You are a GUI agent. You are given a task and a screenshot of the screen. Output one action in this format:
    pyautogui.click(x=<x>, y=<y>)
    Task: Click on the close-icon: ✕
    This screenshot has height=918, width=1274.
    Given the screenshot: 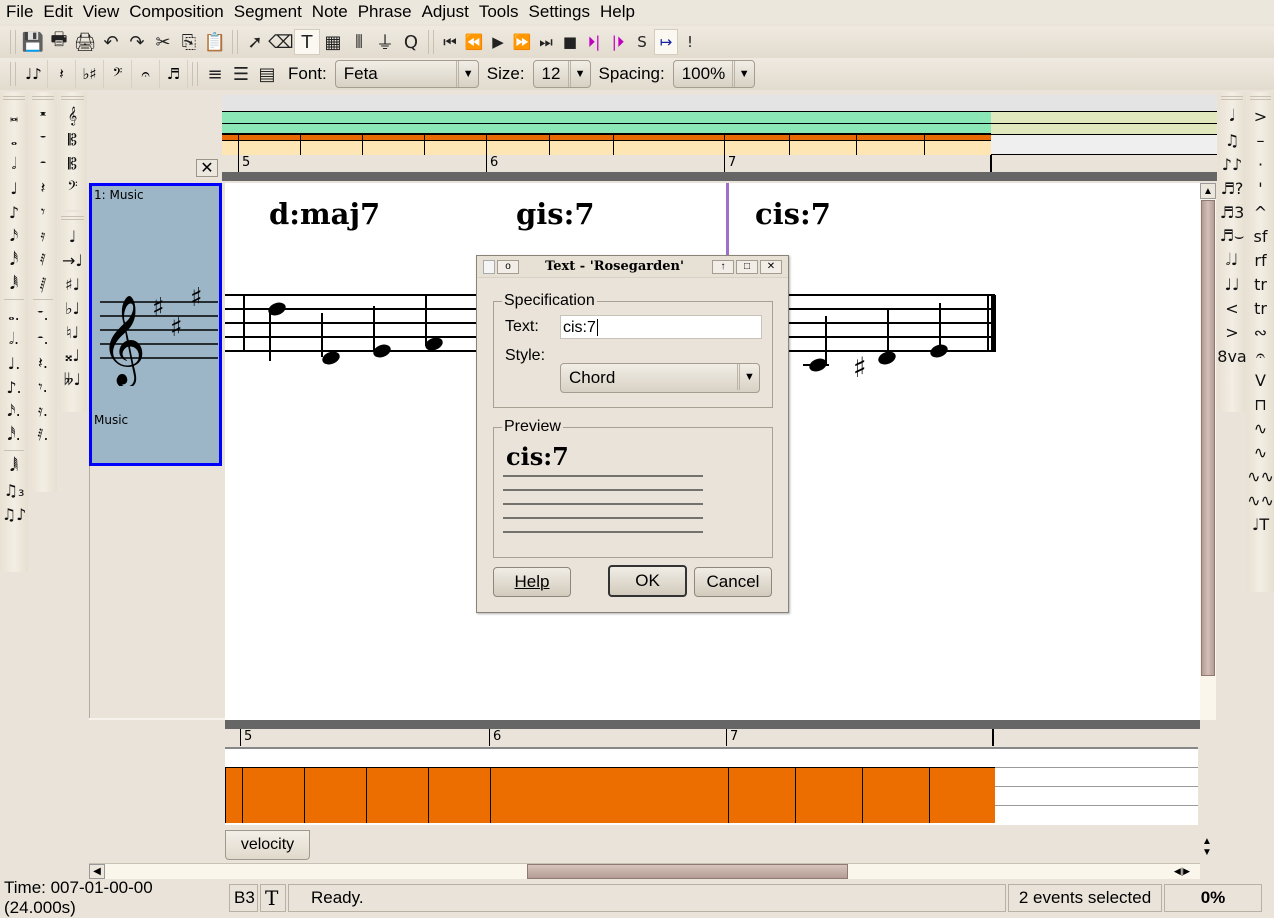 What is the action you would take?
    pyautogui.click(x=207, y=168)
    